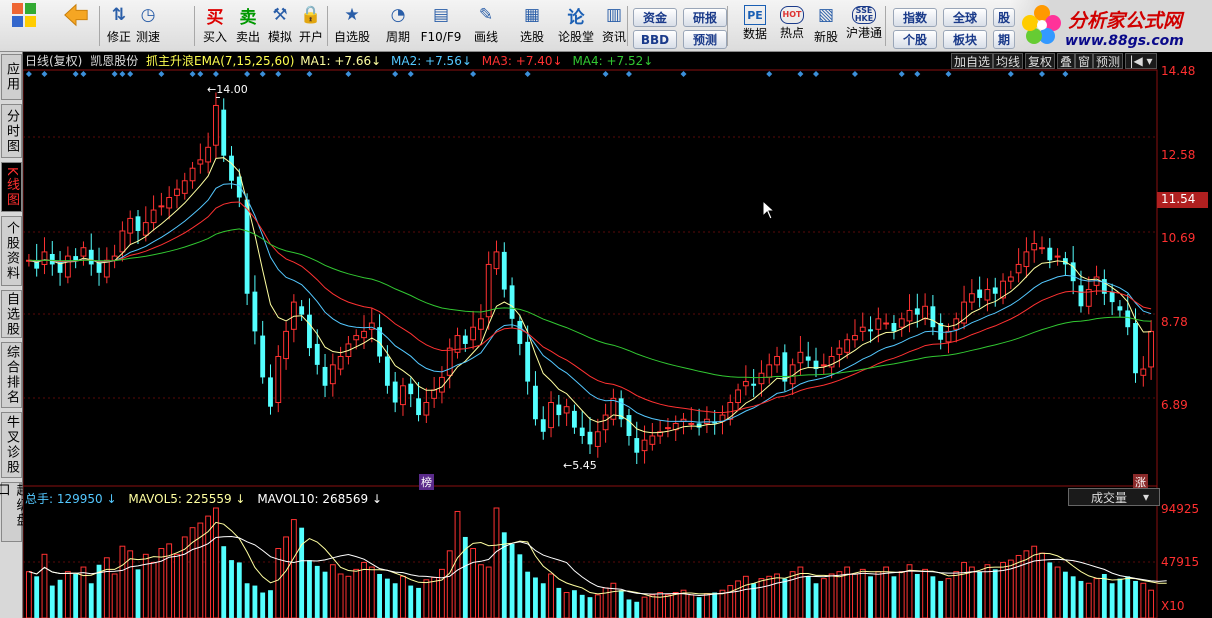 Image resolution: width=1212 pixels, height=618 pixels. I want to click on ranking-badge: 榜, so click(426, 482).